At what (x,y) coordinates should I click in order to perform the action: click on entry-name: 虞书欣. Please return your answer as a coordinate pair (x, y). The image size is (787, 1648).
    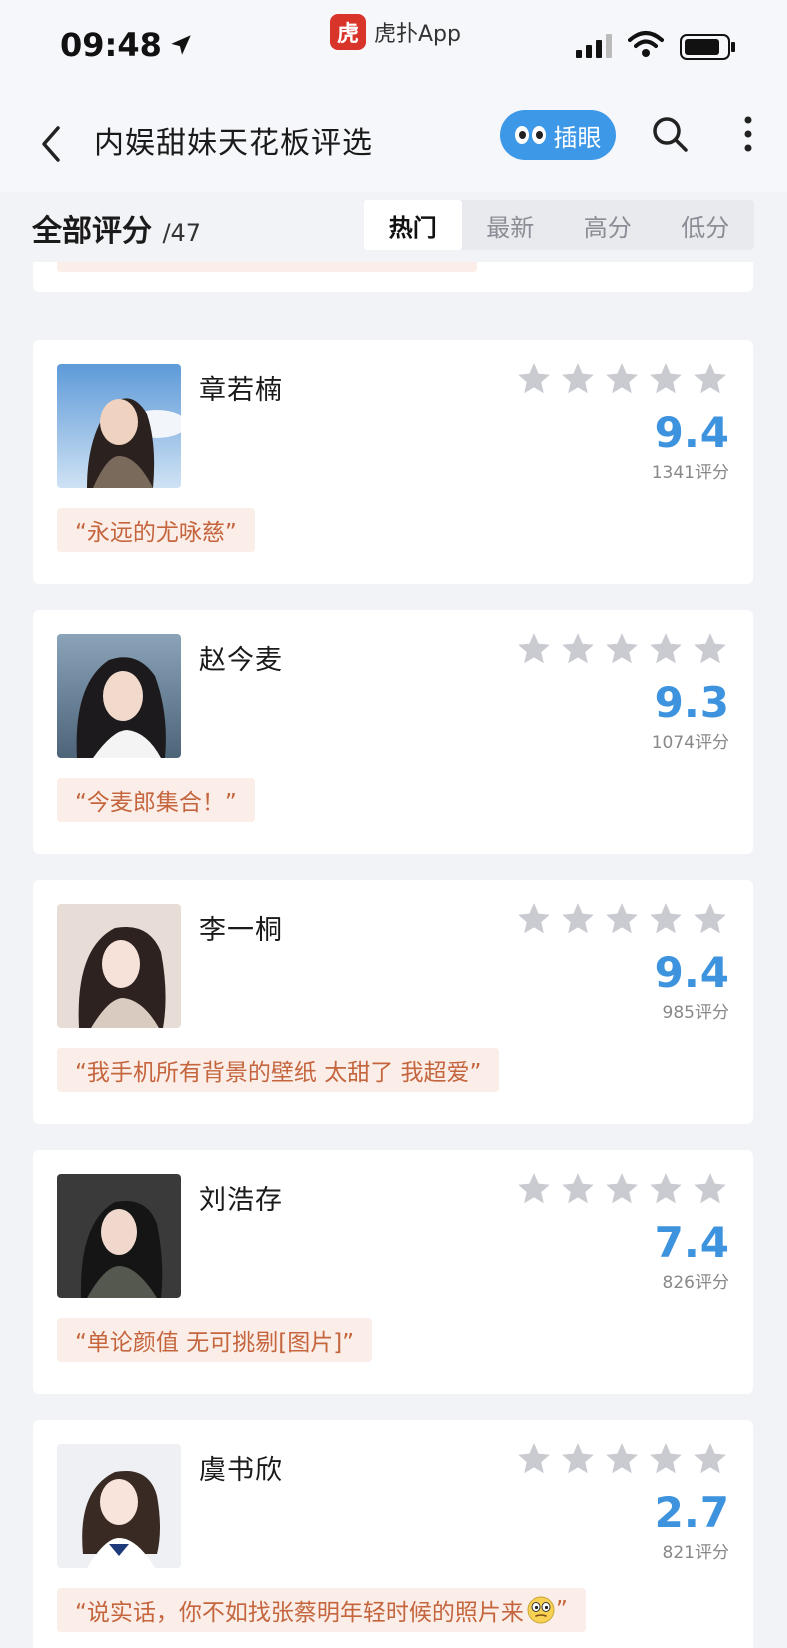
    Looking at the image, I should click on (241, 1470).